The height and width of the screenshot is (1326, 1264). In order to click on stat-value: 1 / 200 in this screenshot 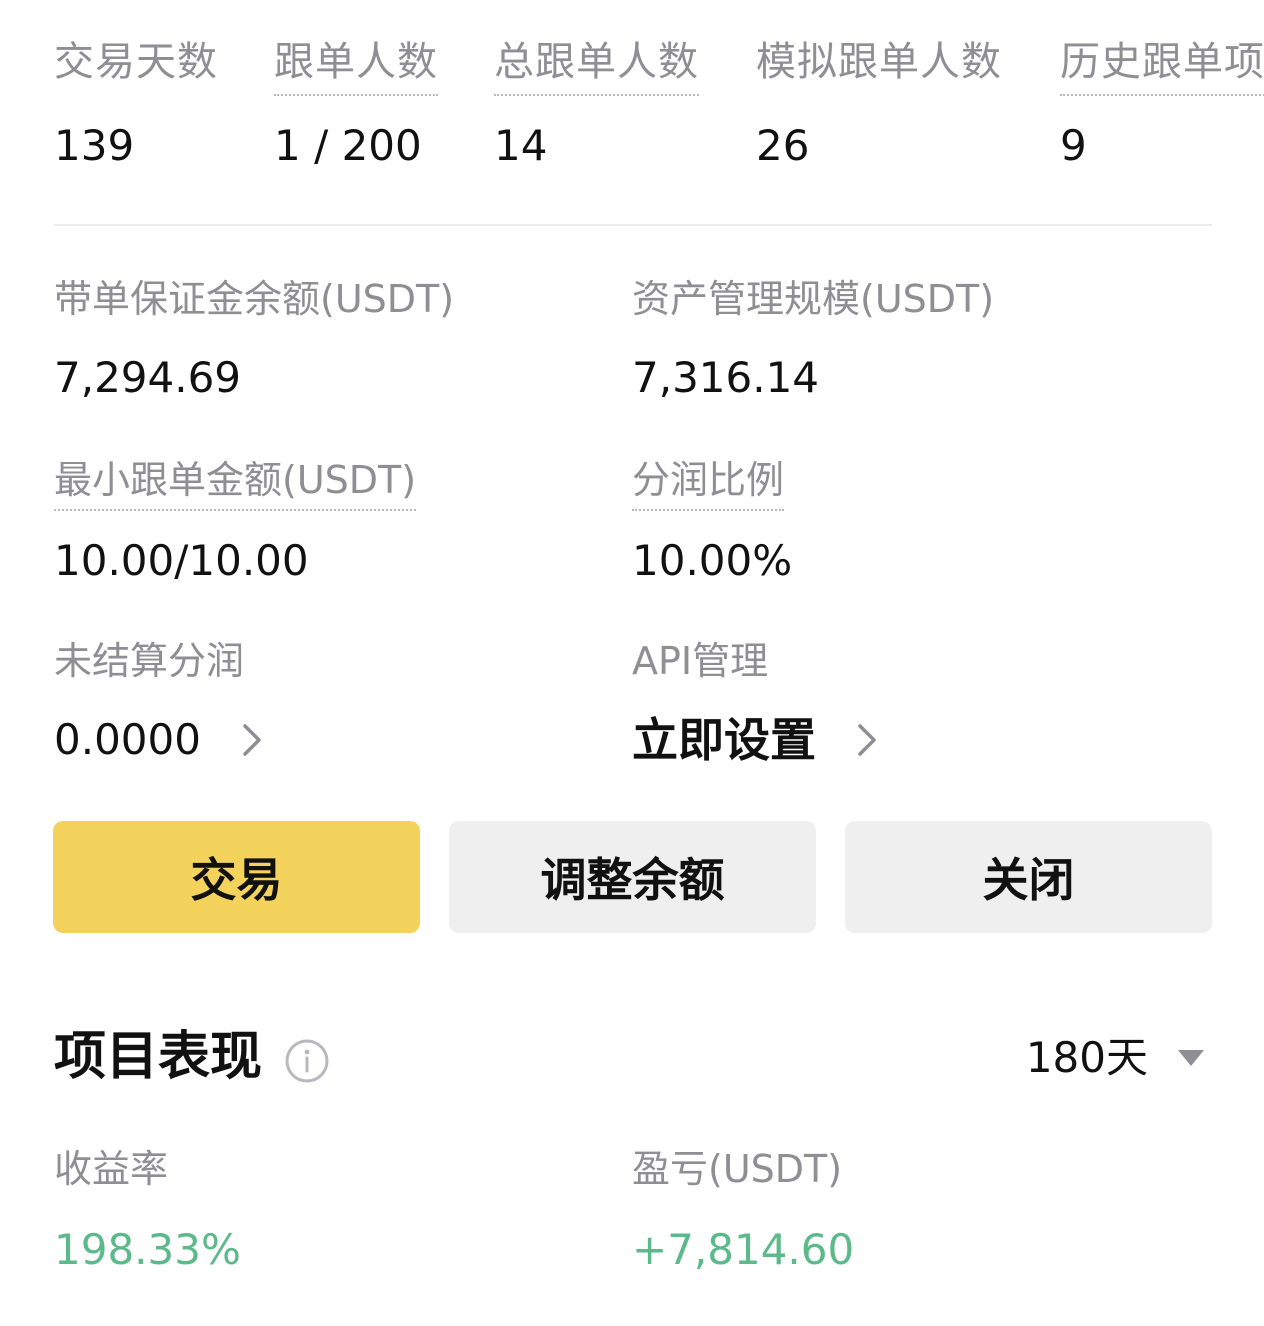, I will do `click(348, 145)`.